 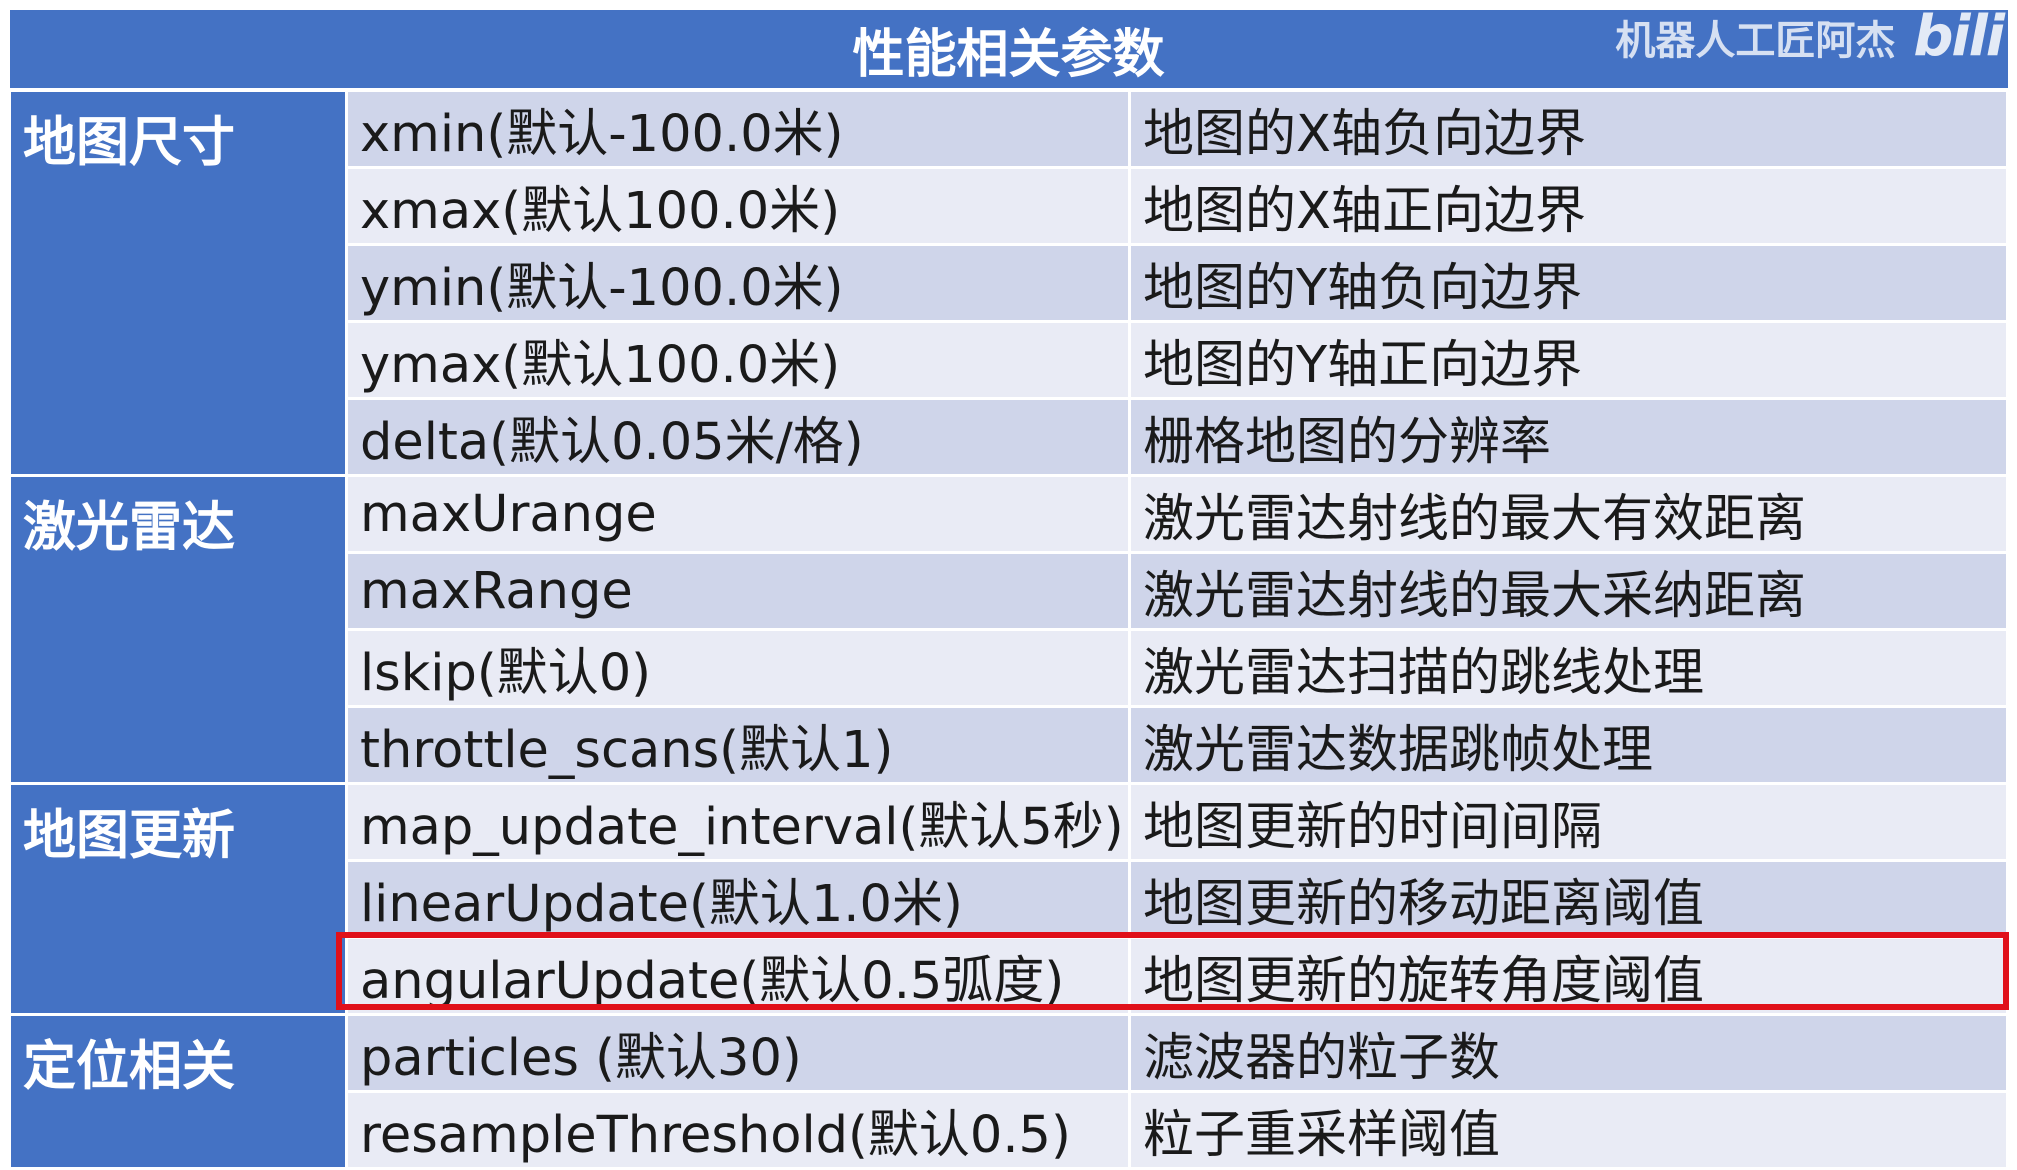 I want to click on param-description: 滤波器的粒子数, so click(x=1568, y=1053).